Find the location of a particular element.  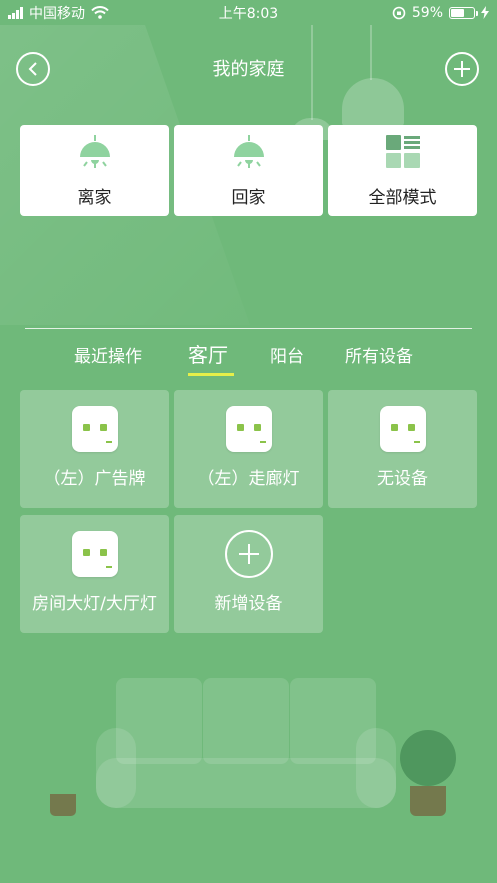

device-card: （左）走廊灯 is located at coordinates (248, 449).